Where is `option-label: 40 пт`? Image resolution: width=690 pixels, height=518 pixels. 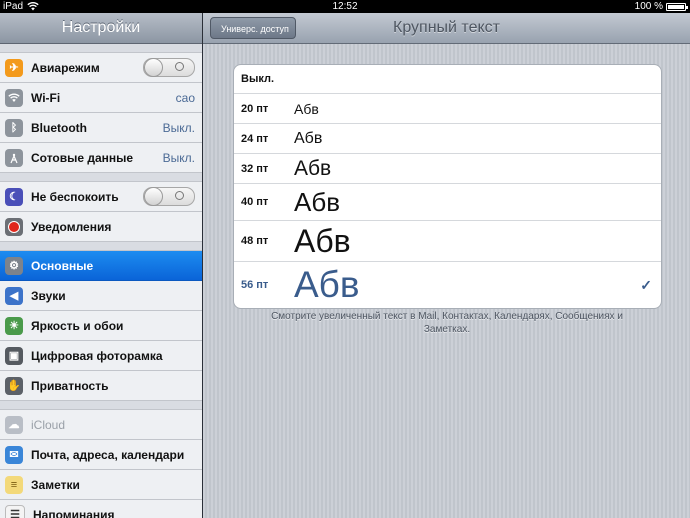
option-label: 40 пт is located at coordinates (255, 202).